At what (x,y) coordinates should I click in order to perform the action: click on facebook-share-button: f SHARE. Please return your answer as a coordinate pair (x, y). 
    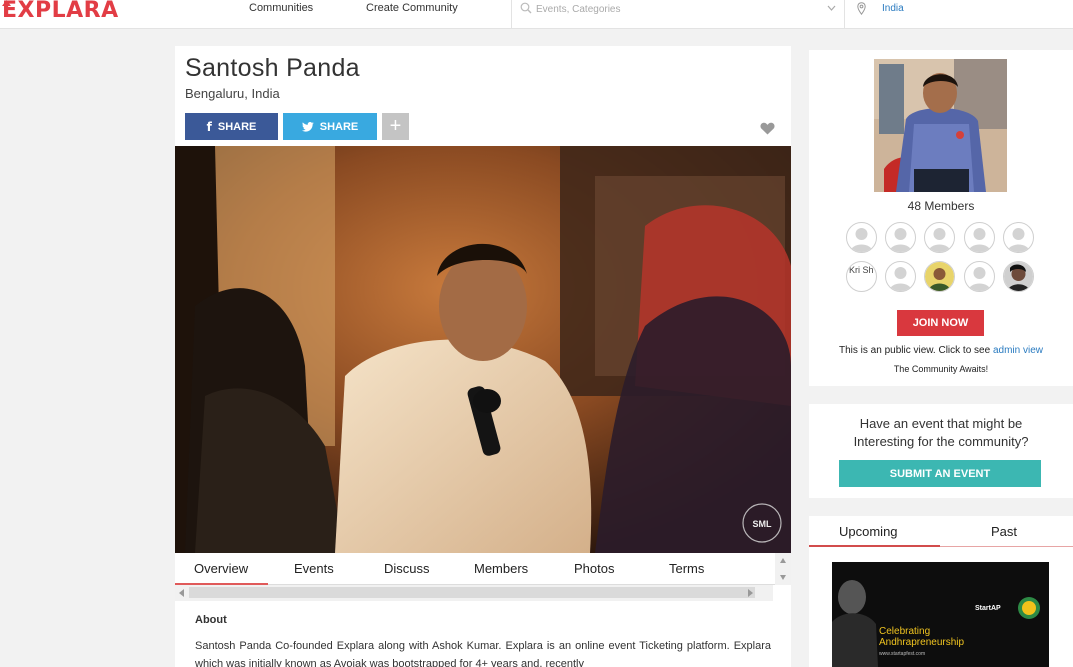
    Looking at the image, I should click on (231, 126).